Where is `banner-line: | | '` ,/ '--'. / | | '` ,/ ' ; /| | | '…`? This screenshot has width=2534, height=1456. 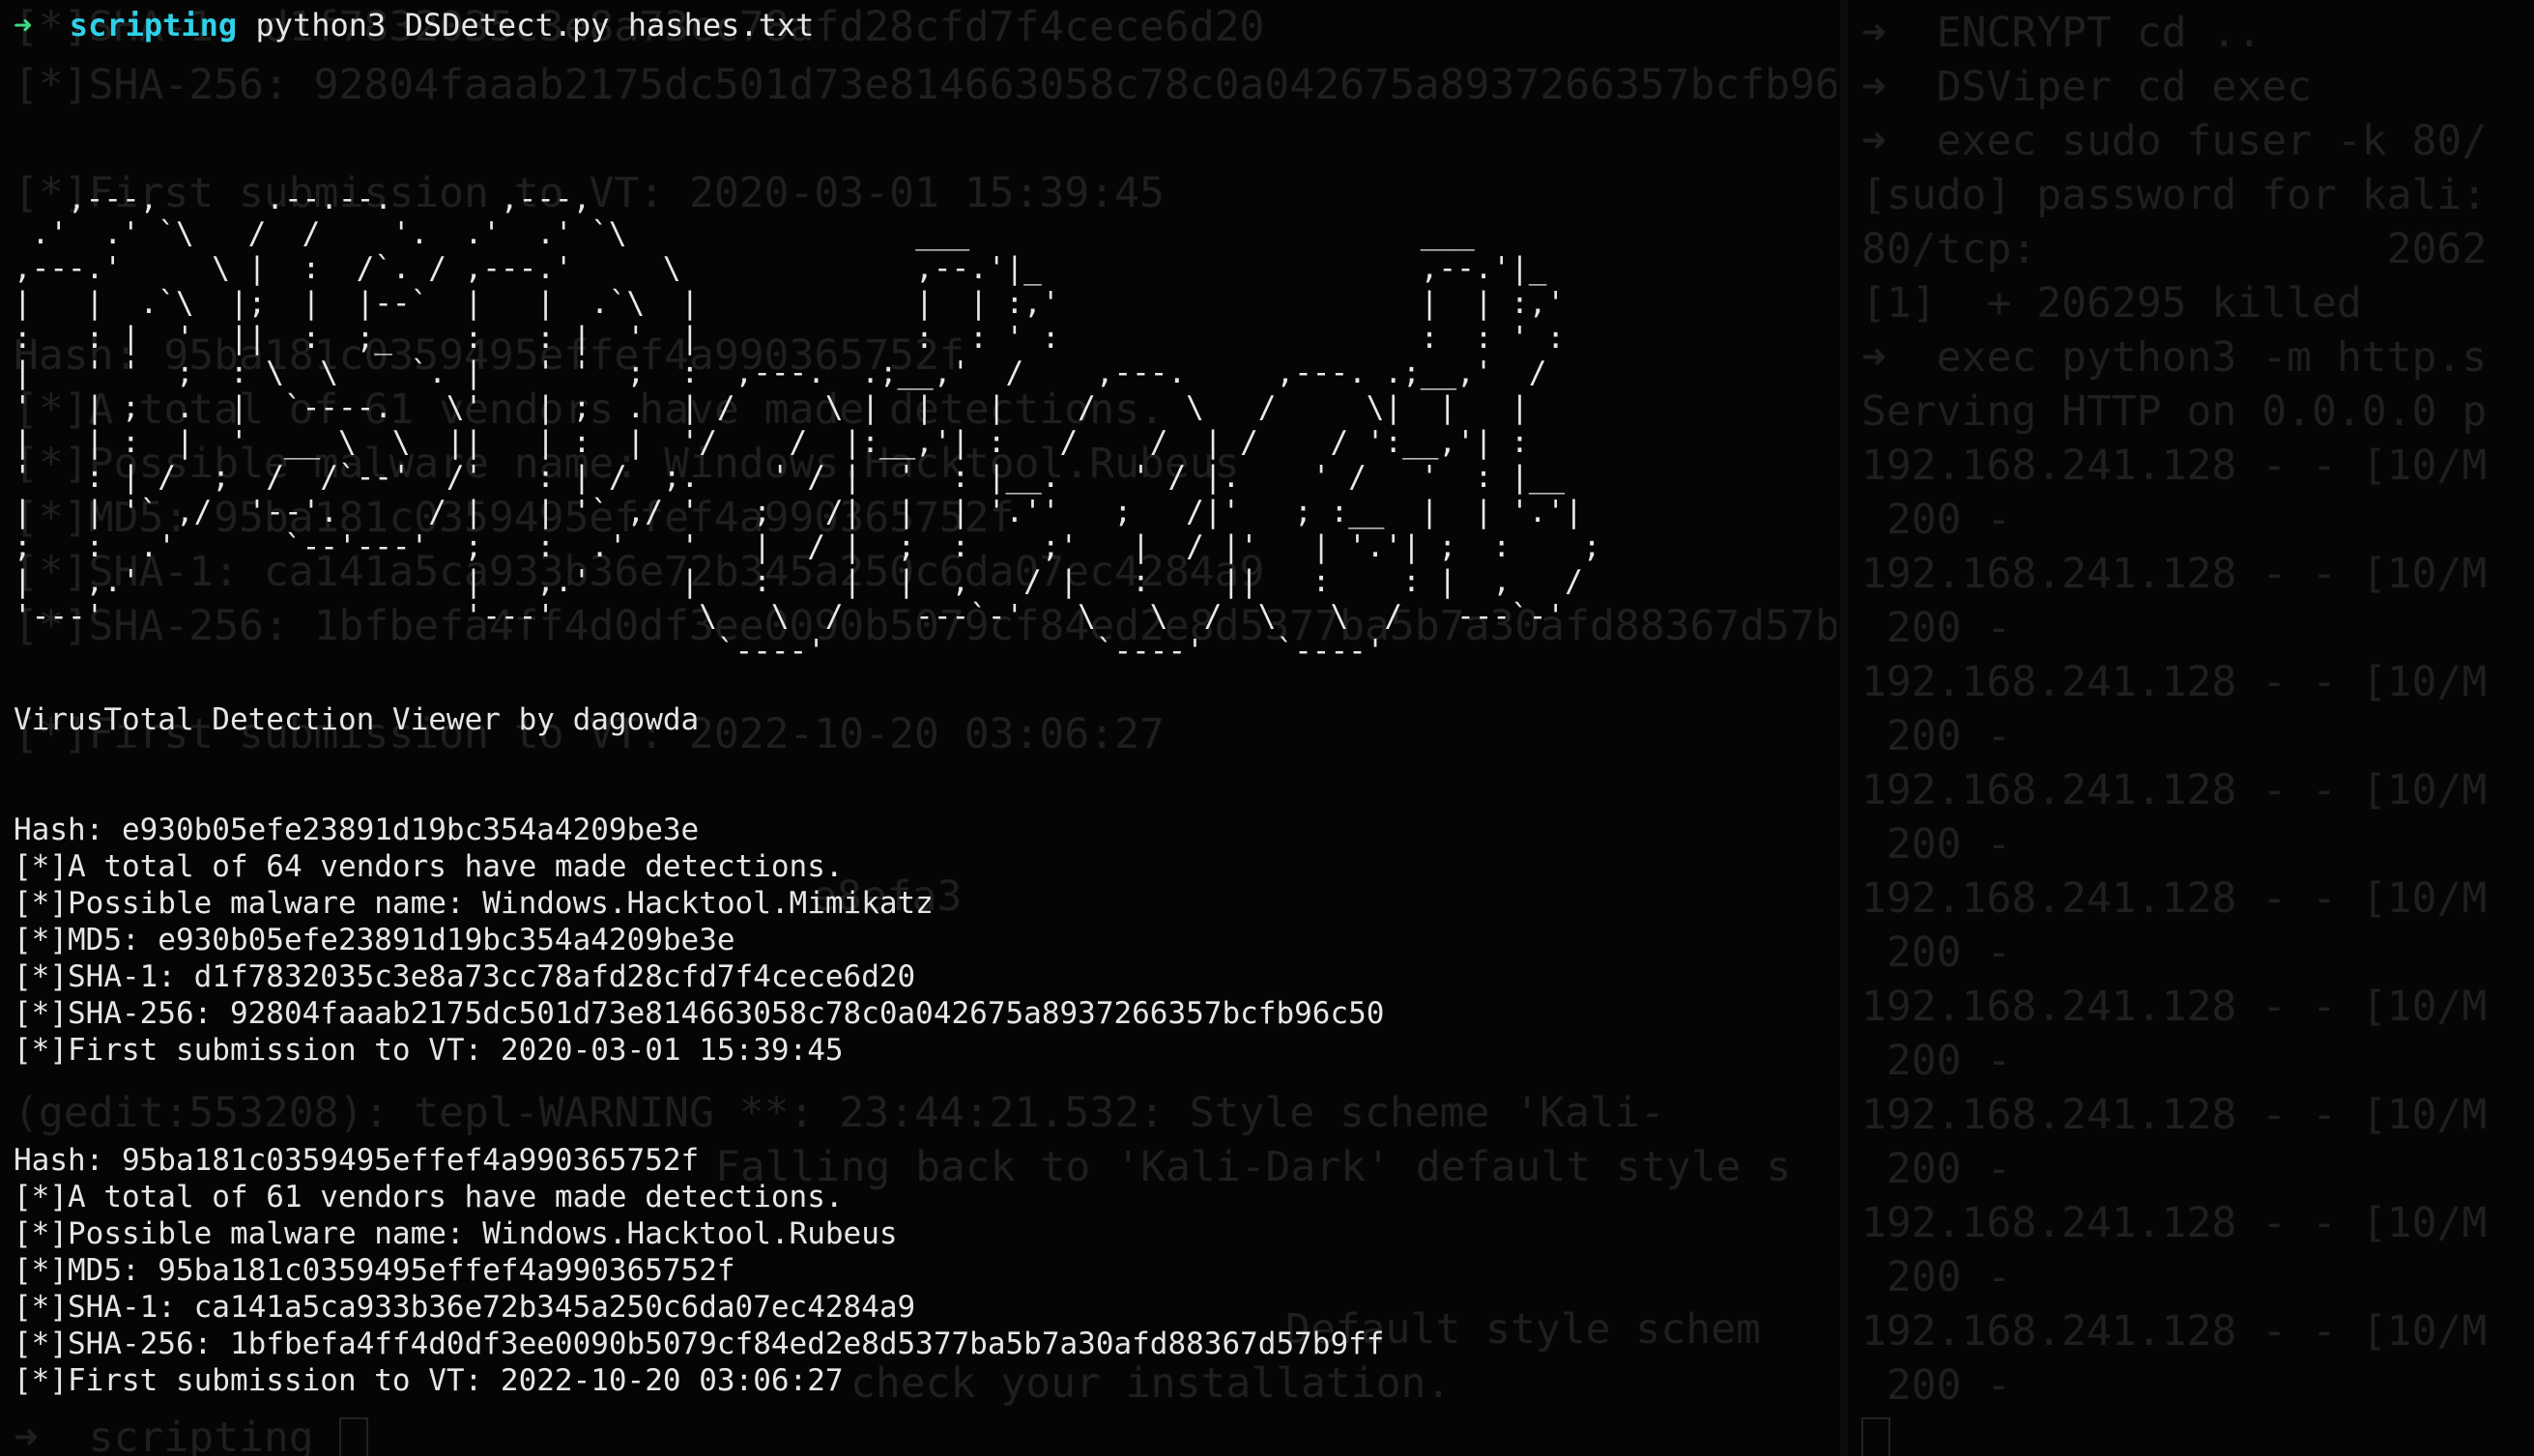 banner-line: | | '` ,/ '--'. / | | '` ,/ ' ; /| | | '… is located at coordinates (817, 512).